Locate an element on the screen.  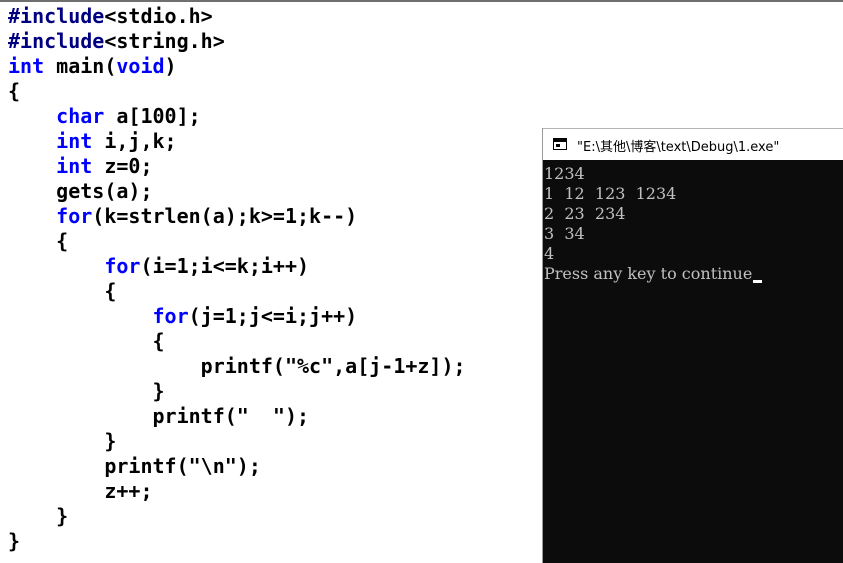
code-text: ) is located at coordinates (170, 66).